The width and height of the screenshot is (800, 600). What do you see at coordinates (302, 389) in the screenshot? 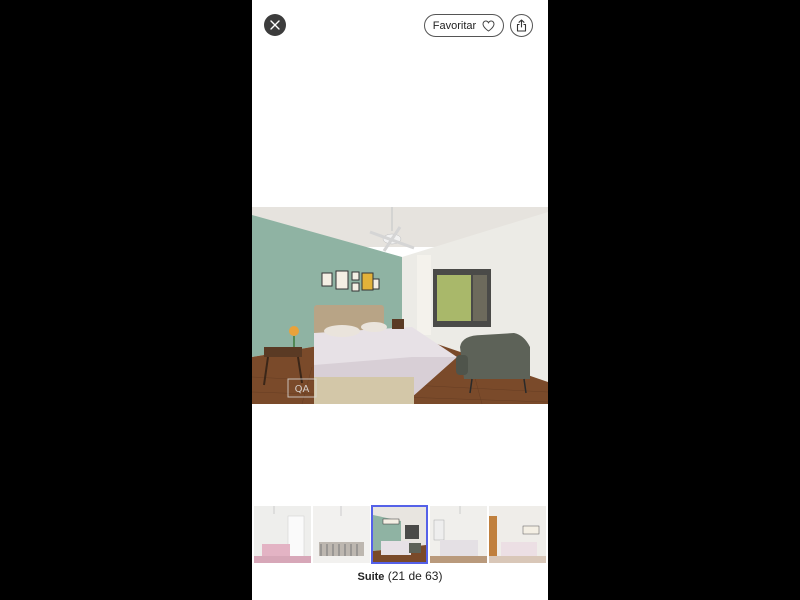
I see `watermark-logo: QA` at bounding box center [302, 389].